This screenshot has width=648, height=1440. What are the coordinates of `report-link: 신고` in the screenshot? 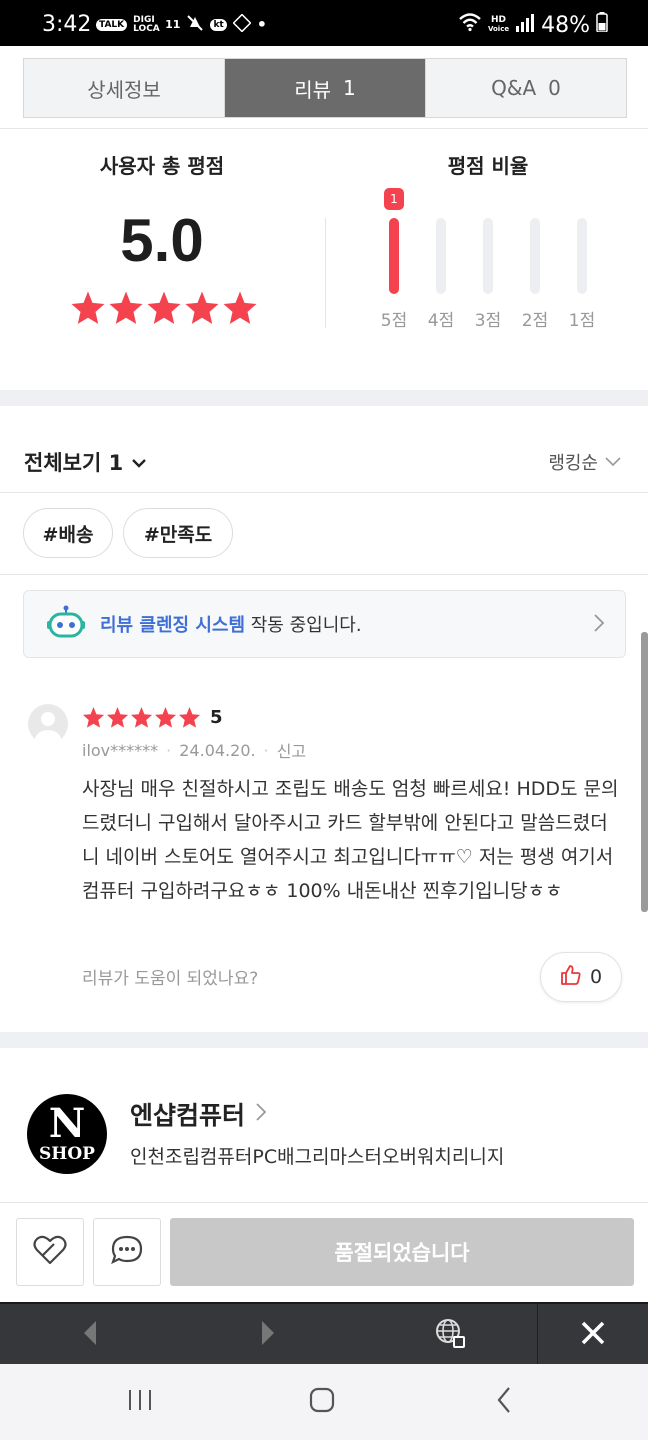 It's located at (291, 750).